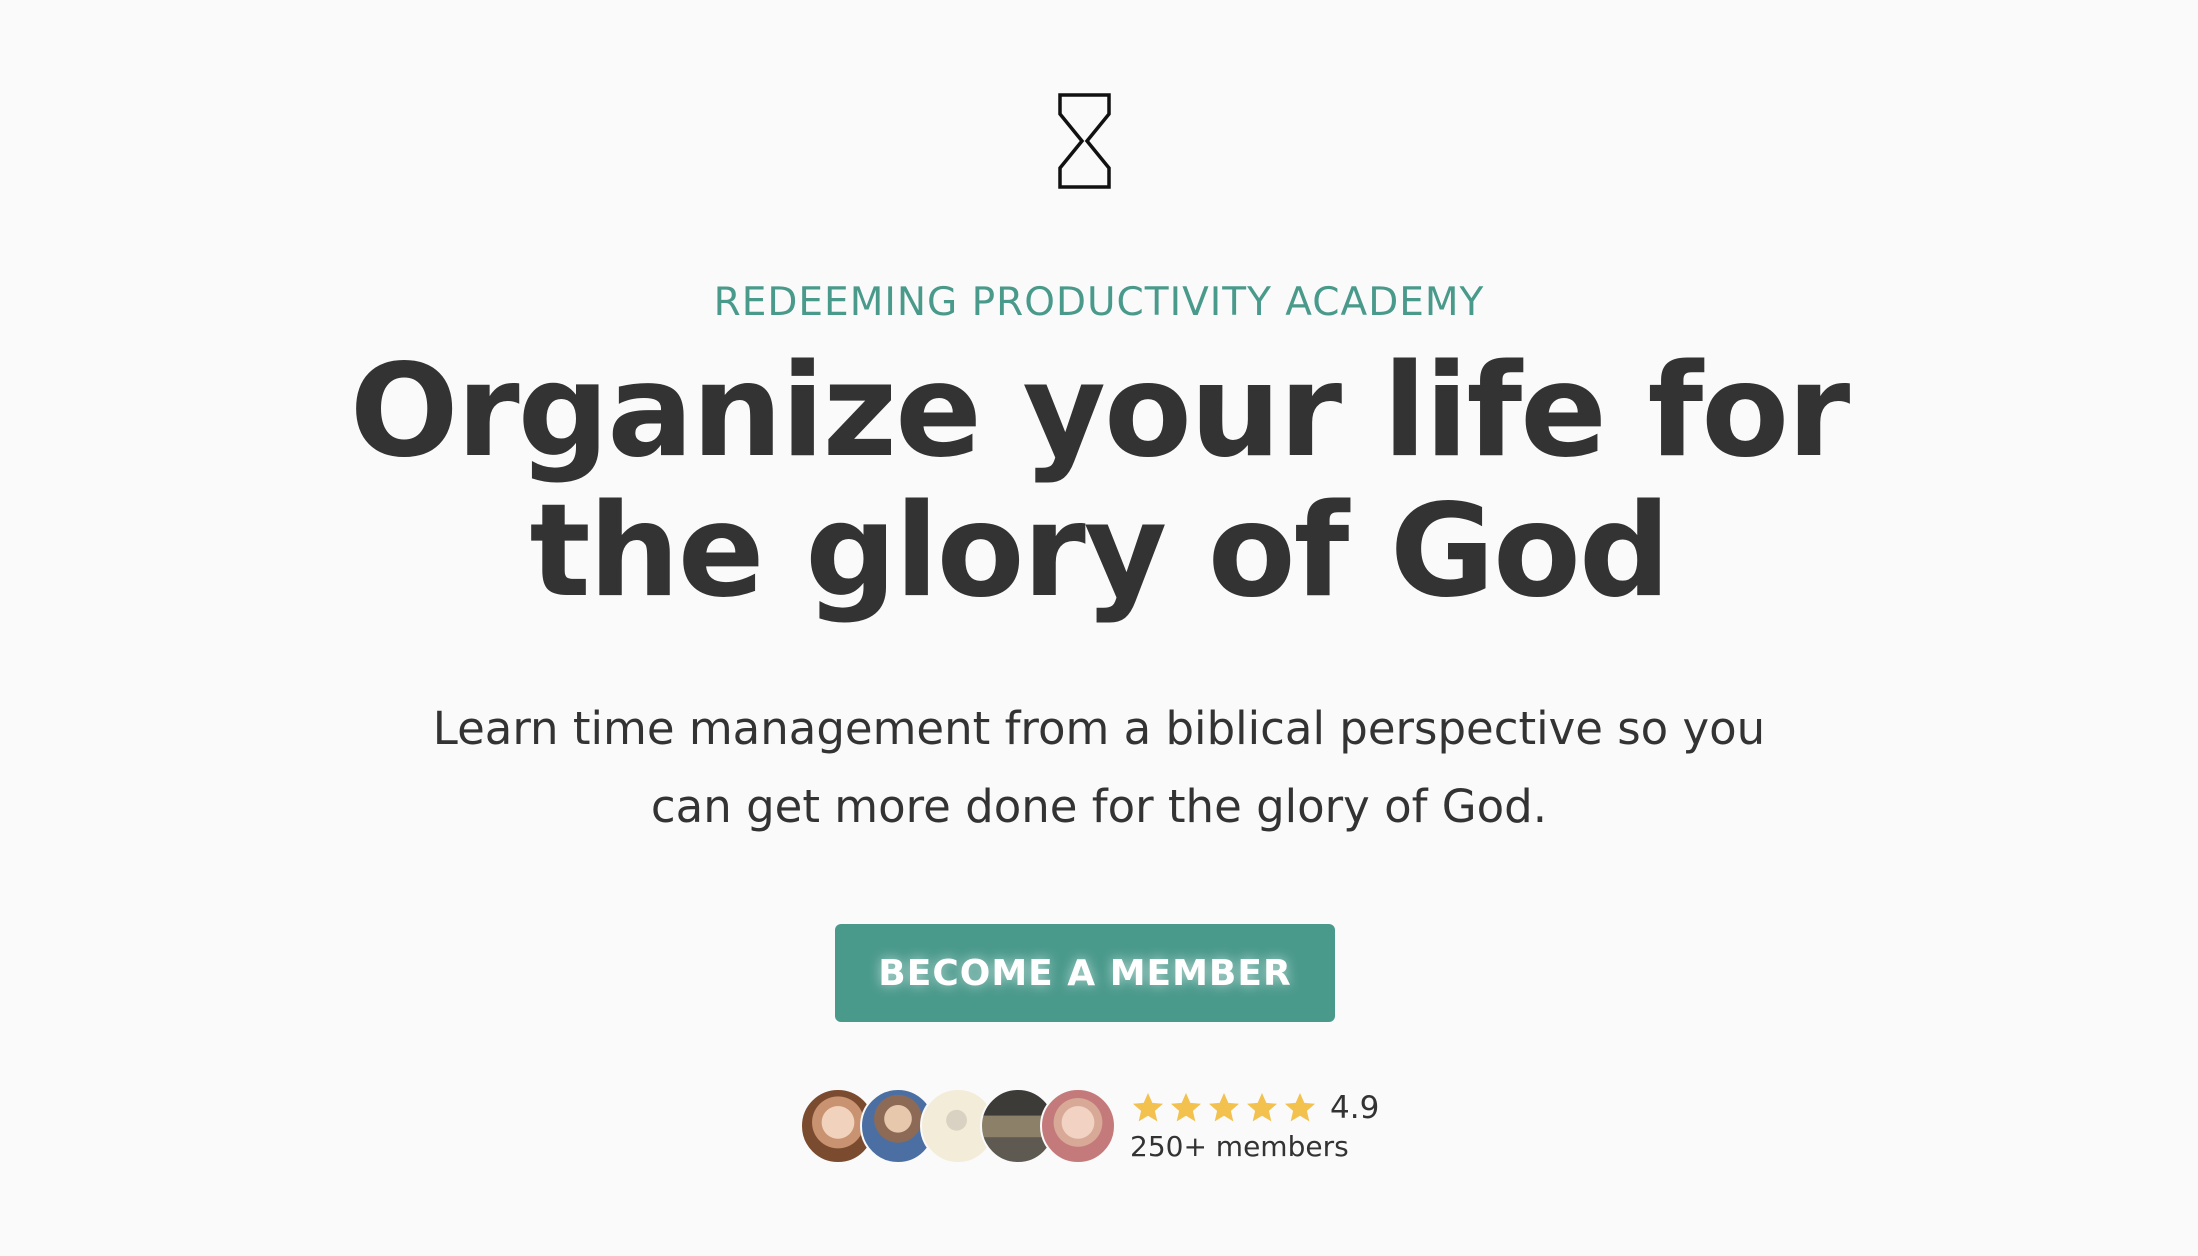  I want to click on headline-line-1: Organize your life for, so click(1100, 411).